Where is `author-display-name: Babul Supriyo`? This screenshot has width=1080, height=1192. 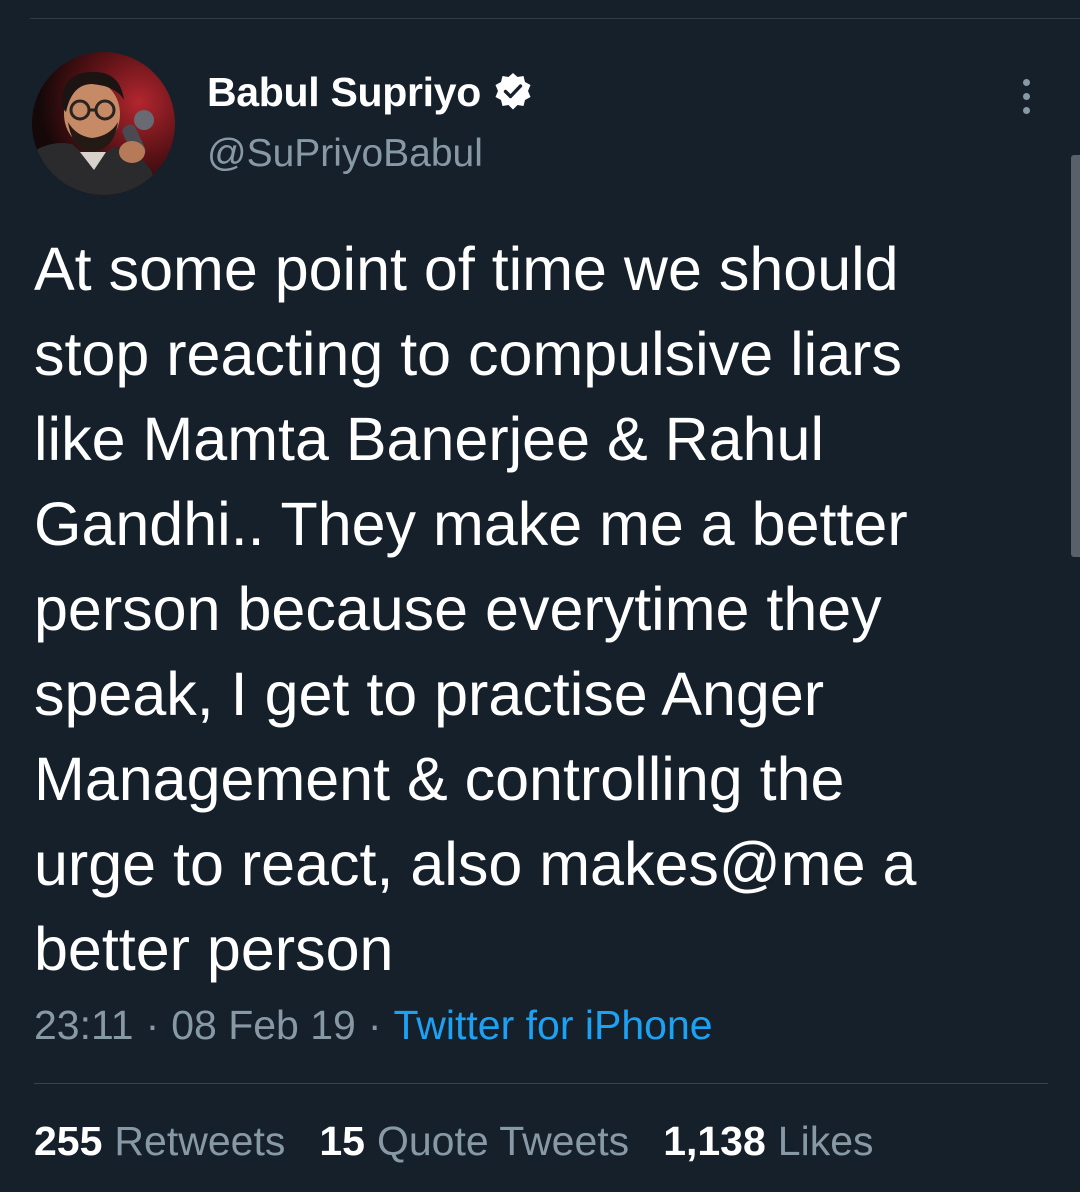 author-display-name: Babul Supriyo is located at coordinates (344, 92).